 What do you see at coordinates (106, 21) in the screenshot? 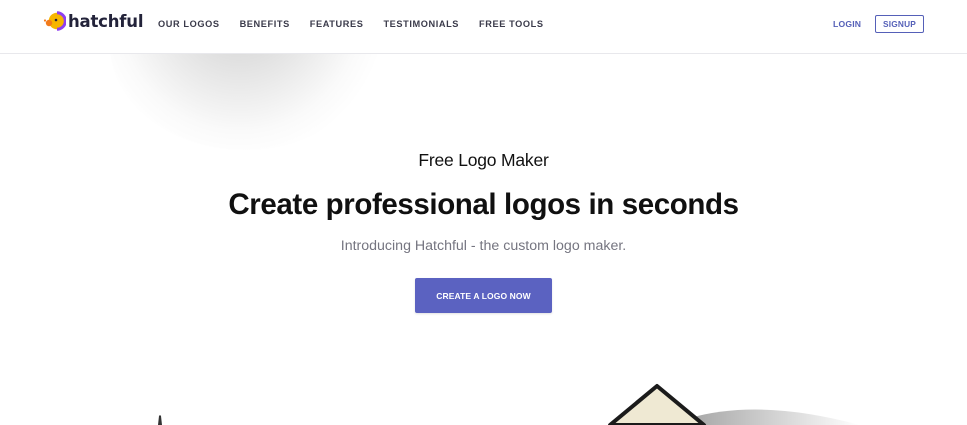
I see `brand-name: hatchful` at bounding box center [106, 21].